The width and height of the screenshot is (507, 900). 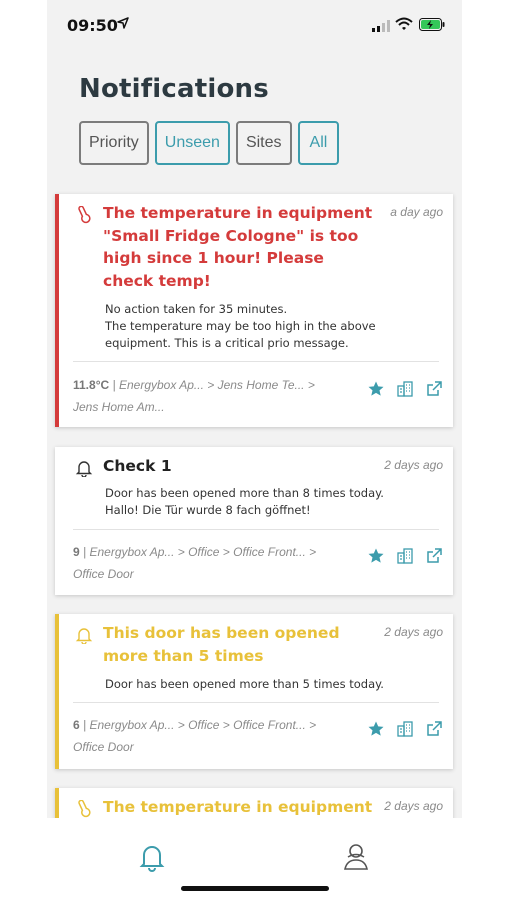 What do you see at coordinates (123, 23) in the screenshot?
I see `location-arrow-icon` at bounding box center [123, 23].